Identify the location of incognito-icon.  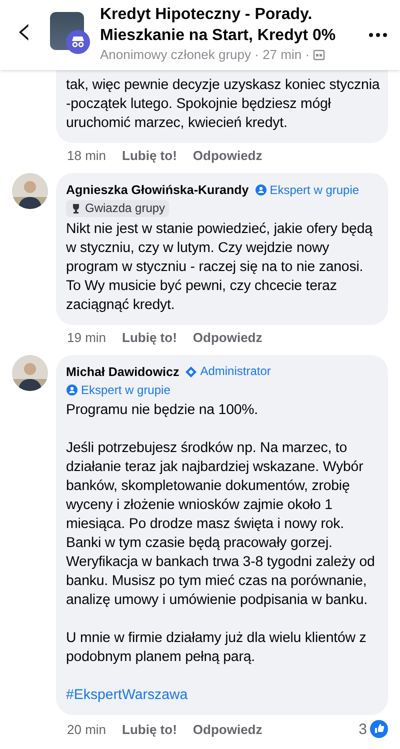
(78, 42).